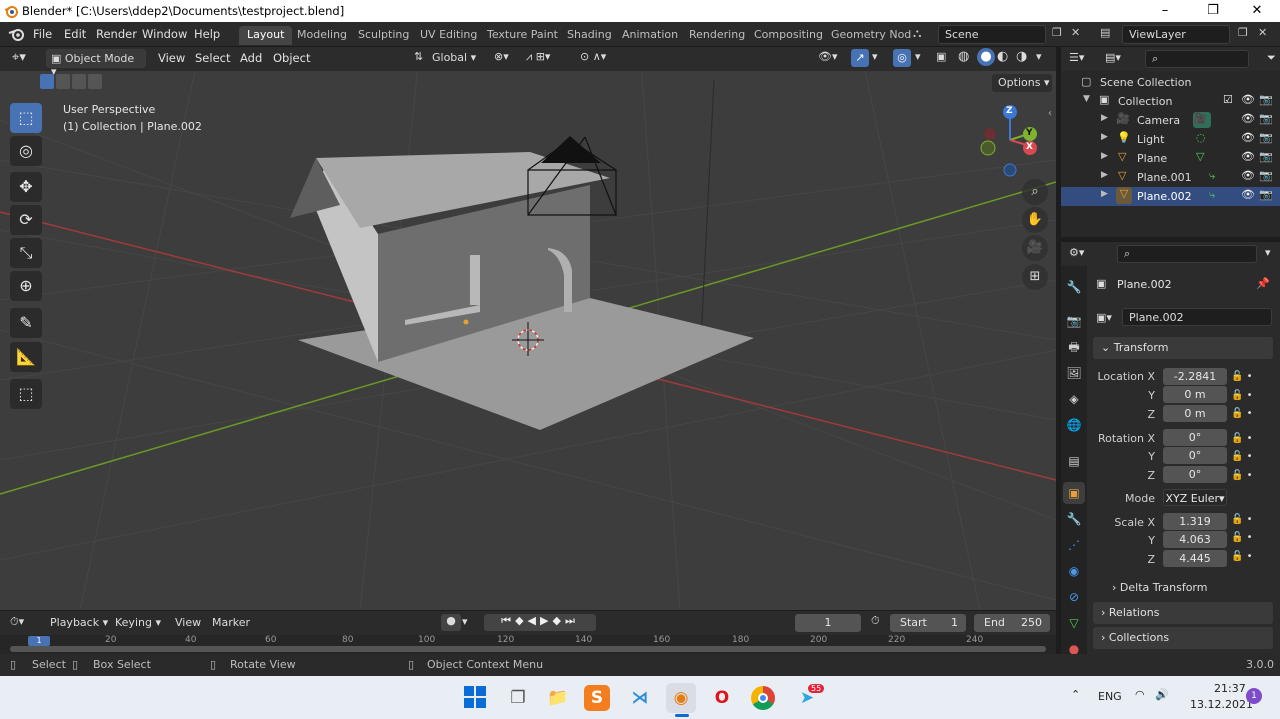 This screenshot has width=1280, height=719. Describe the element at coordinates (763, 698) in the screenshot. I see `chrome-icon` at that location.